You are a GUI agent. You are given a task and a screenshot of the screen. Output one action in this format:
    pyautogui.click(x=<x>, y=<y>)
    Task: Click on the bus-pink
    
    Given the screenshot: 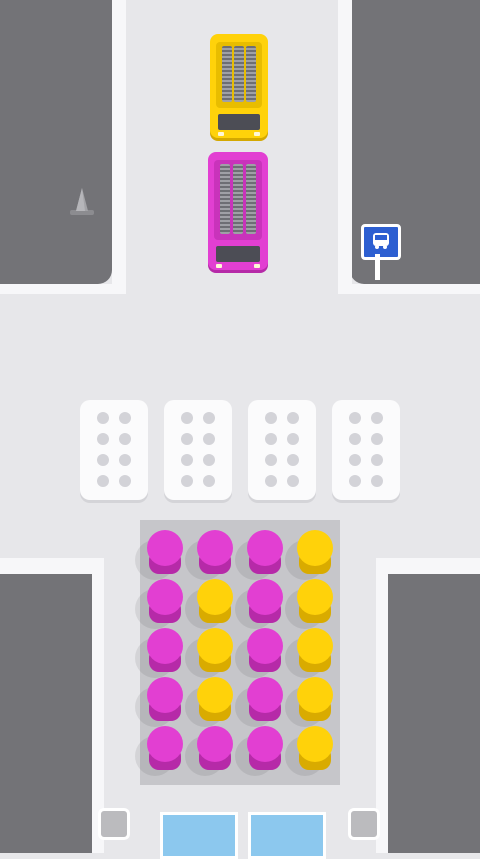 What is the action you would take?
    pyautogui.click(x=238, y=211)
    